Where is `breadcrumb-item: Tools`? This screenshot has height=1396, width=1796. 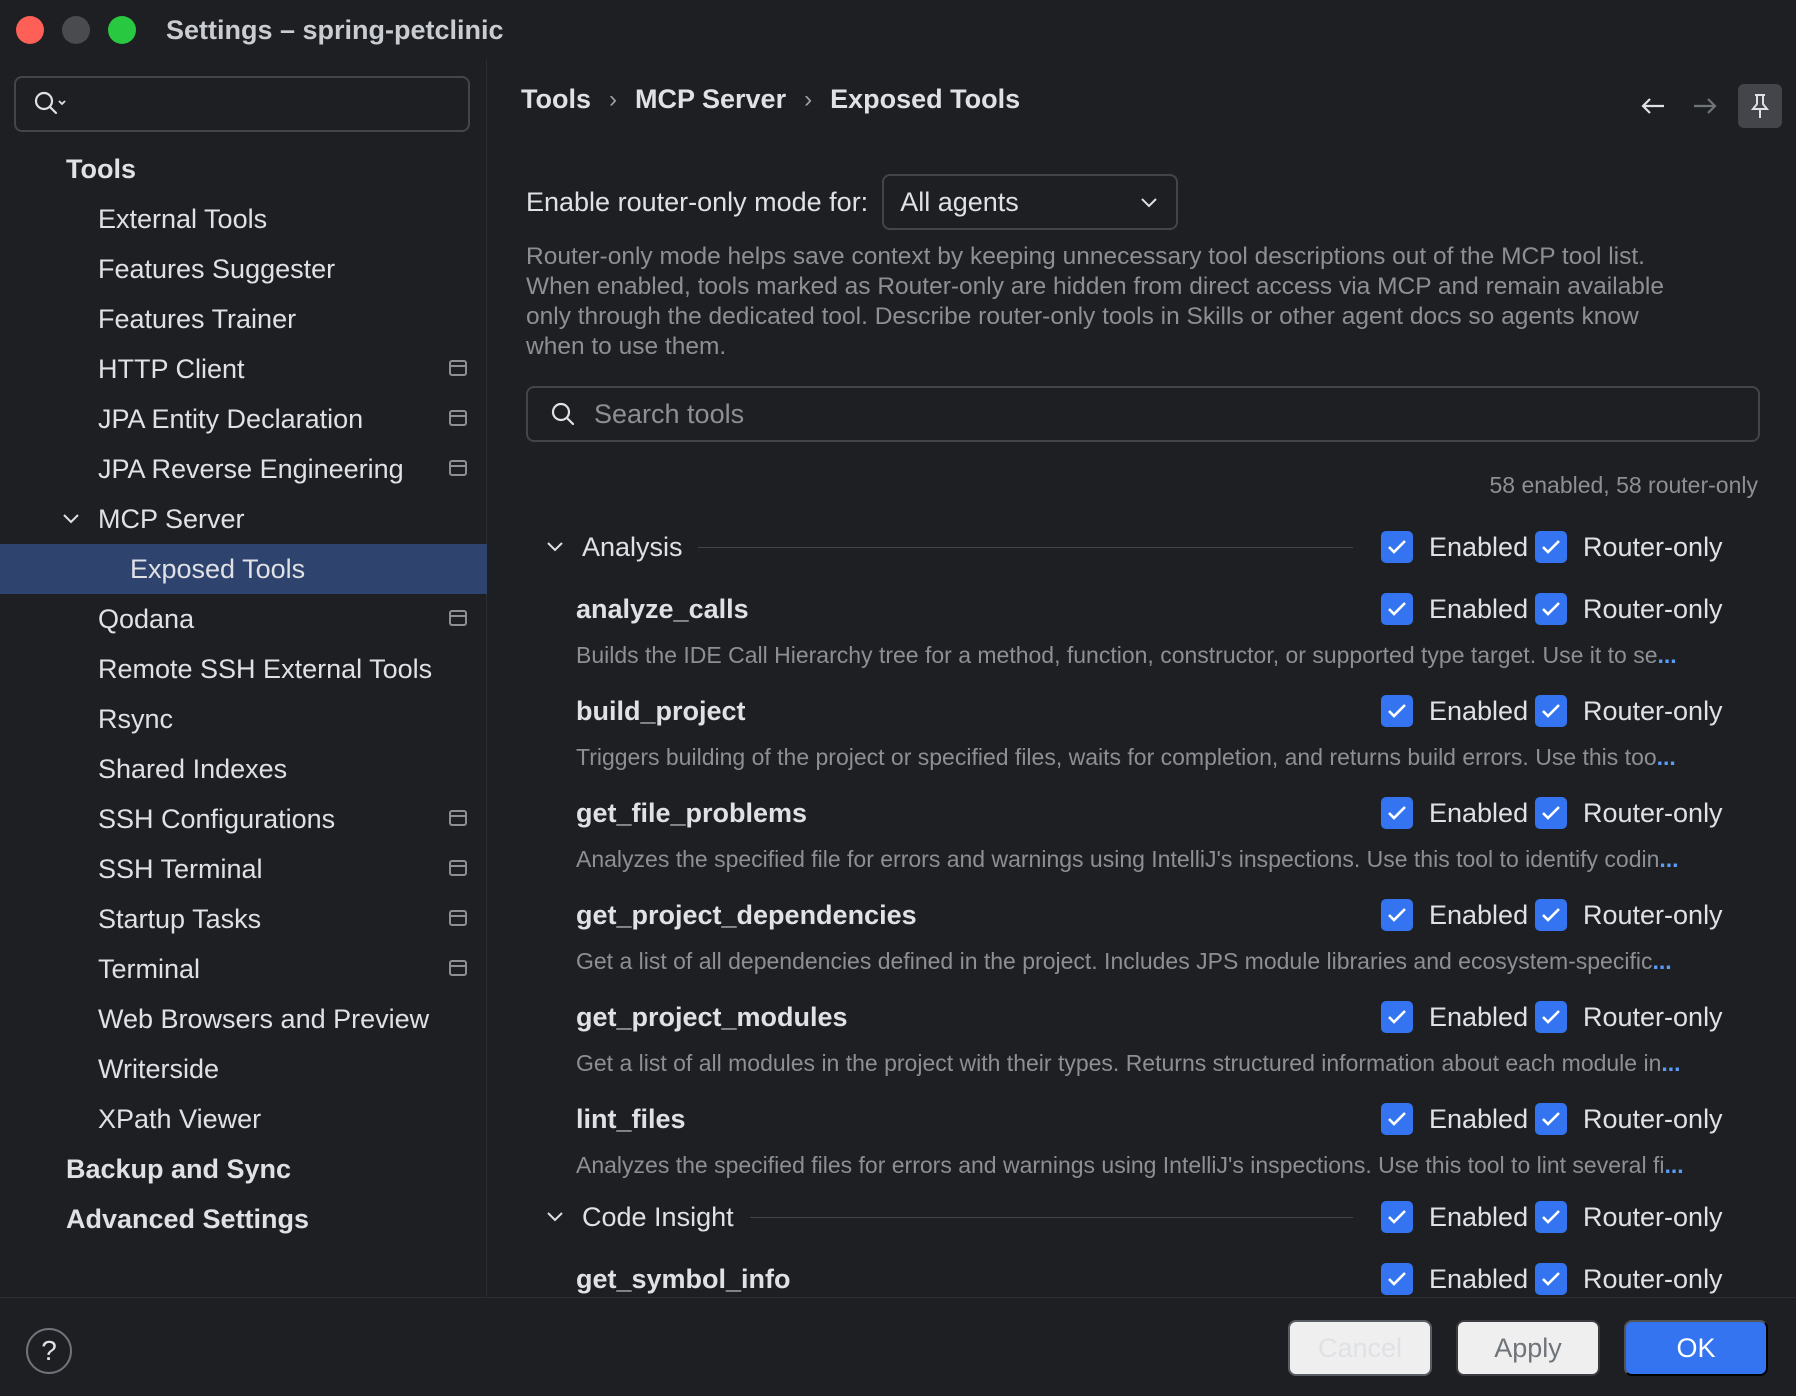 breadcrumb-item: Tools is located at coordinates (556, 99).